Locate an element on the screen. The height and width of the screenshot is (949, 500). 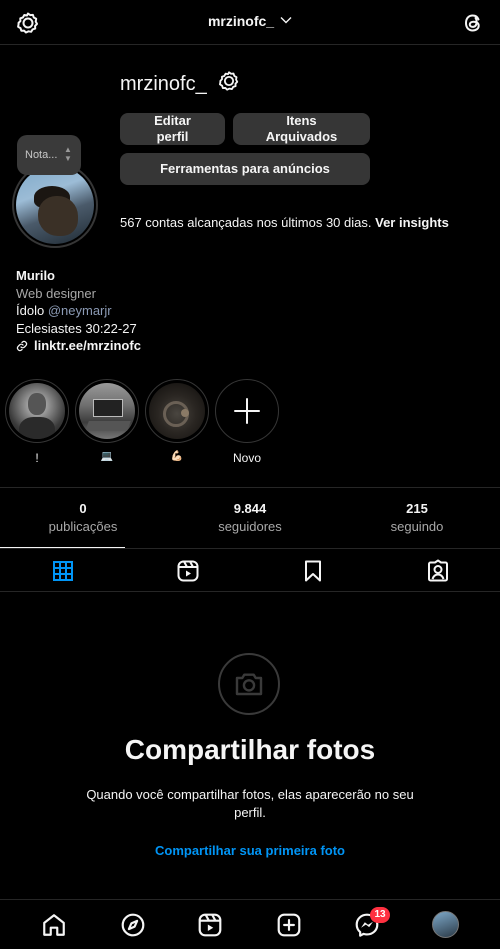
messages-badge: 13 is located at coordinates (380, 915).